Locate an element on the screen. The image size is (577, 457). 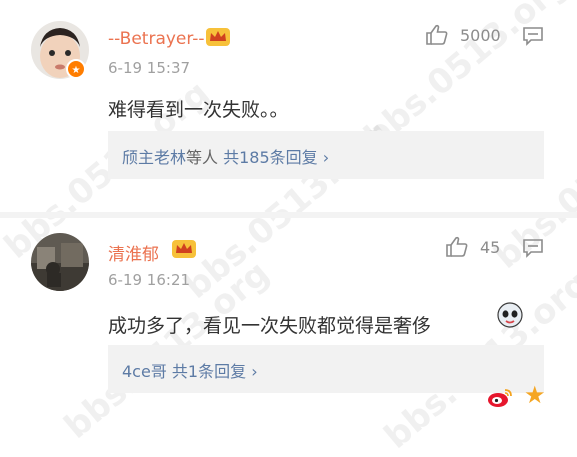
verified-badge-icon: ★ is located at coordinates (76, 69).